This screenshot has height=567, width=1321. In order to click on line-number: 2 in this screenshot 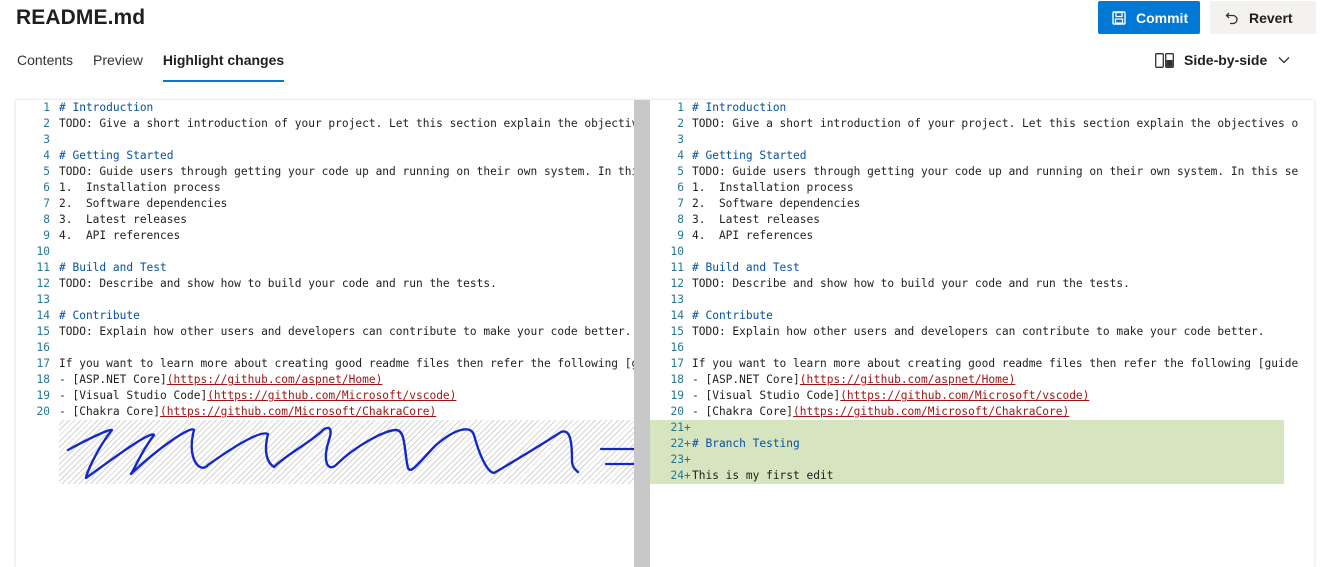, I will do `click(680, 123)`.